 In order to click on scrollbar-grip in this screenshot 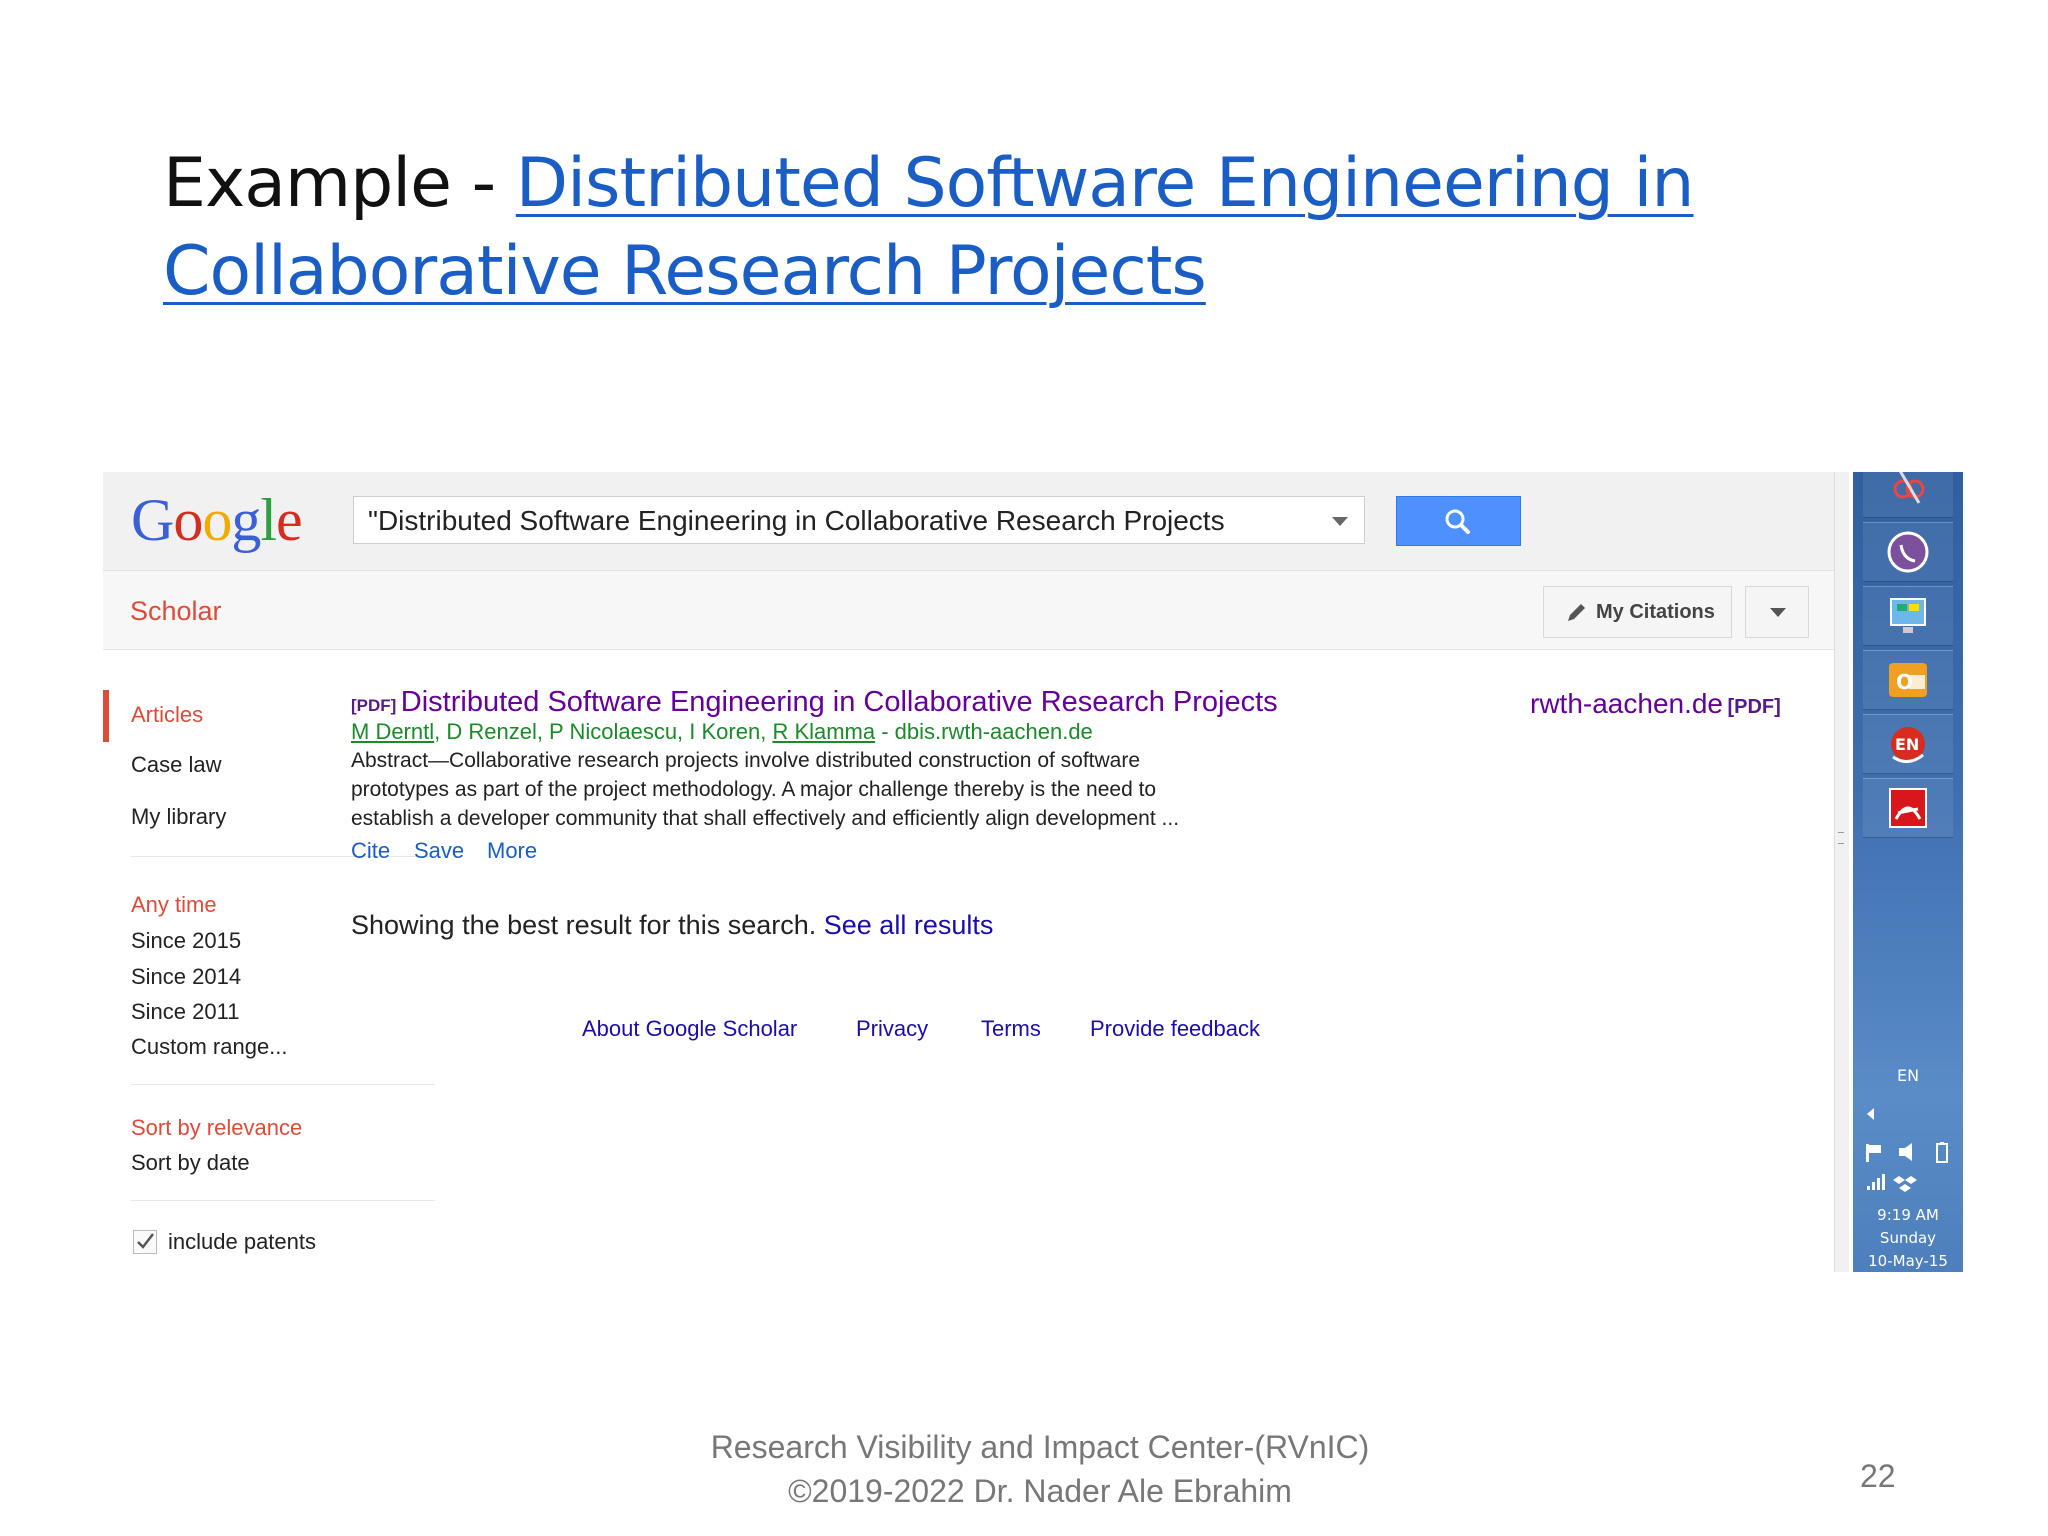, I will do `click(1841, 838)`.